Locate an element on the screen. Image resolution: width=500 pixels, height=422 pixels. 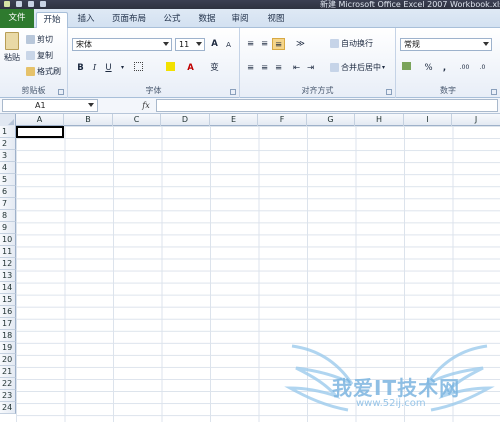
row-header: 14 is located at coordinates (8, 288).